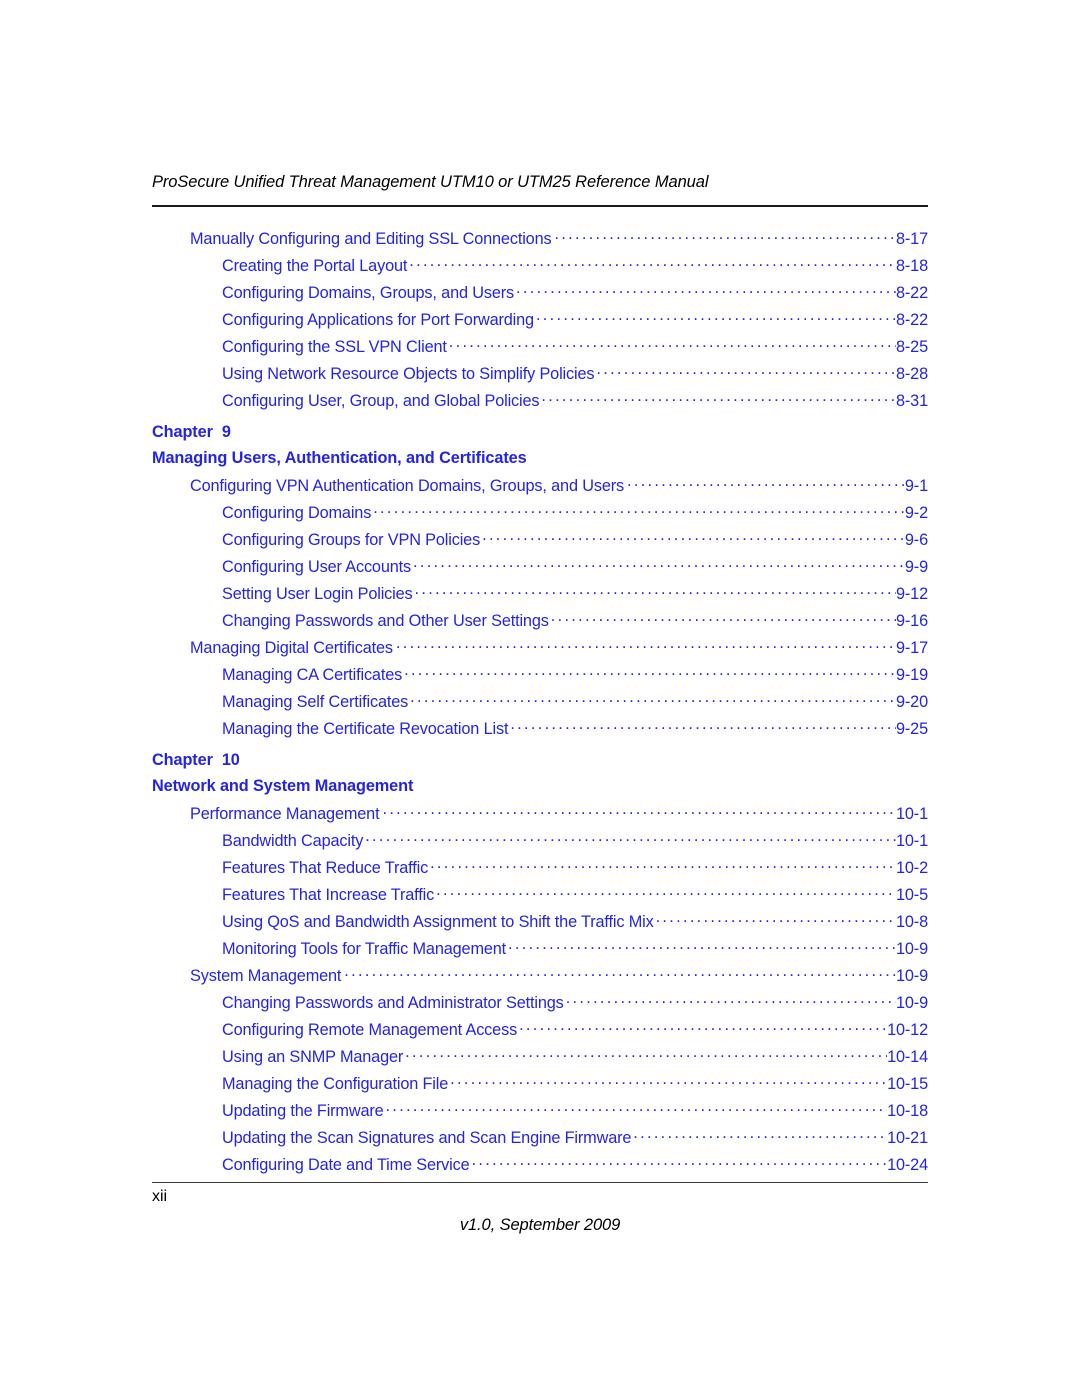 This screenshot has height=1397, width=1080. What do you see at coordinates (559, 650) in the screenshot?
I see `toc-entry: Managing Digital Certificates 9-17` at bounding box center [559, 650].